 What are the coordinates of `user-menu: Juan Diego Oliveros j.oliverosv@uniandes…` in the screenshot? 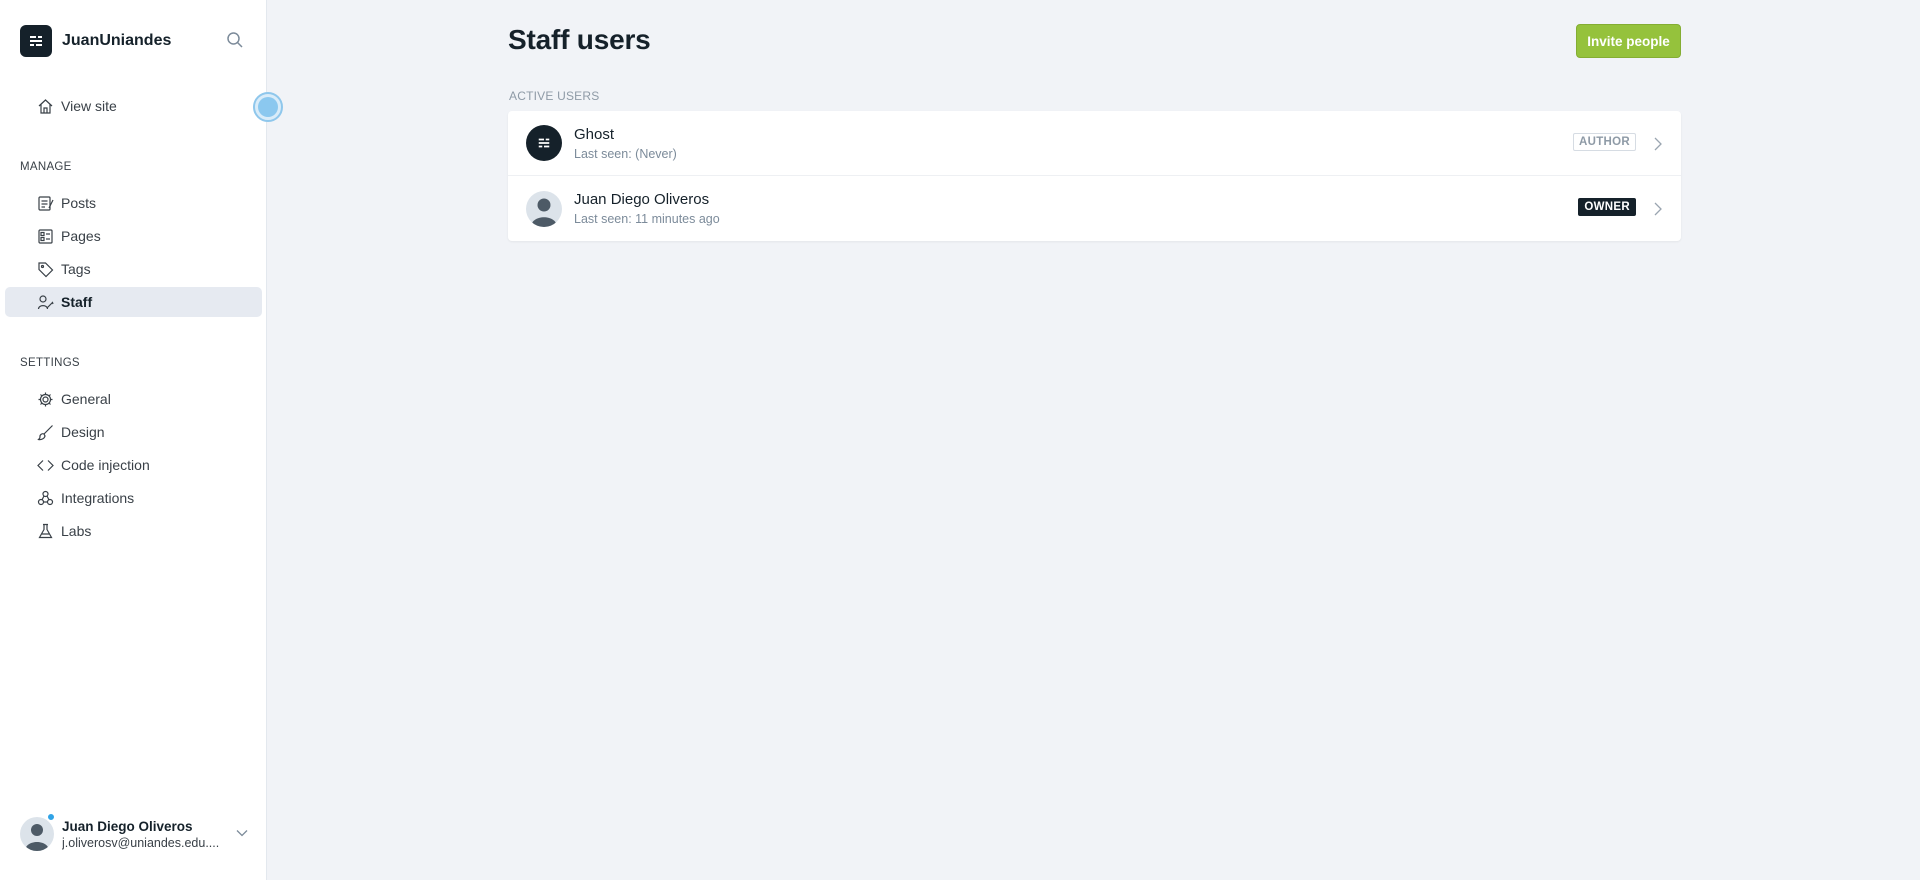 It's located at (137, 833).